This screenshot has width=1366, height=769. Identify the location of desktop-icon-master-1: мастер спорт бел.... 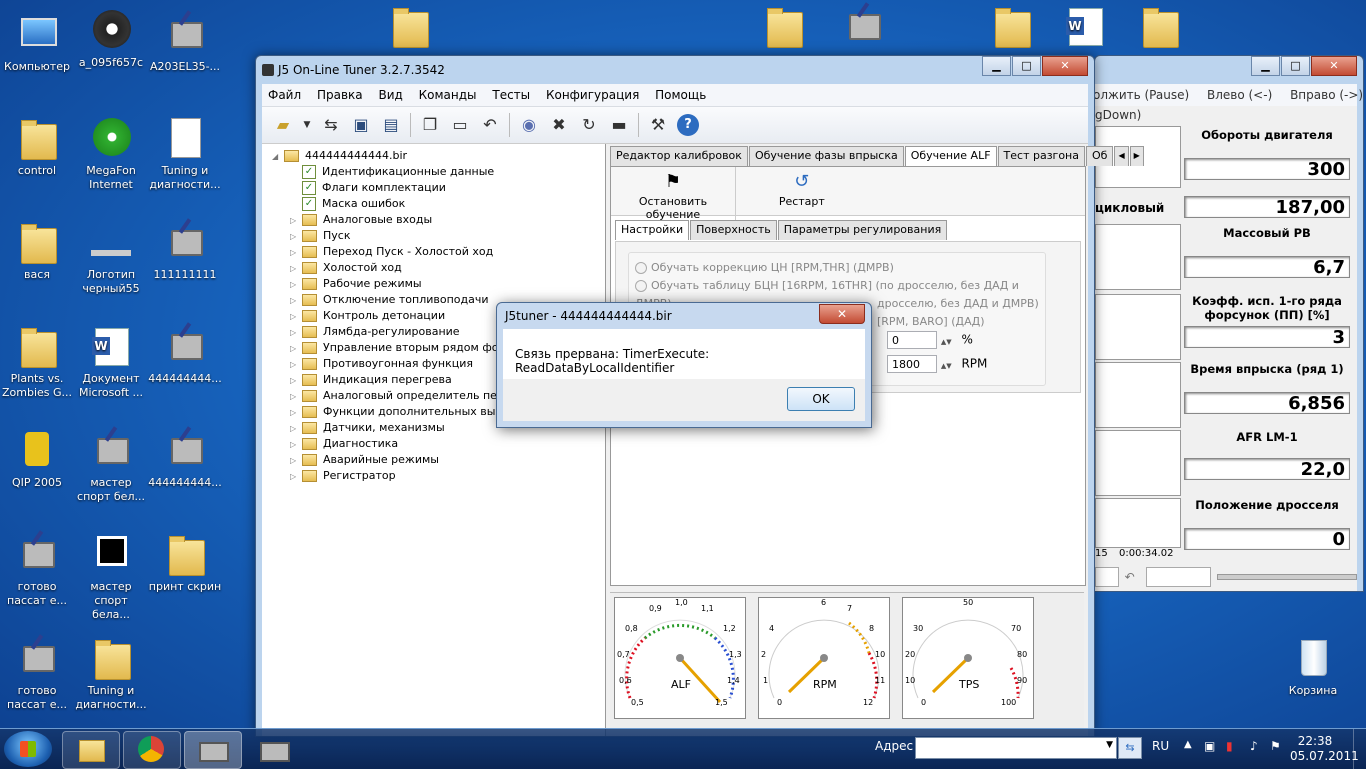
(111, 466).